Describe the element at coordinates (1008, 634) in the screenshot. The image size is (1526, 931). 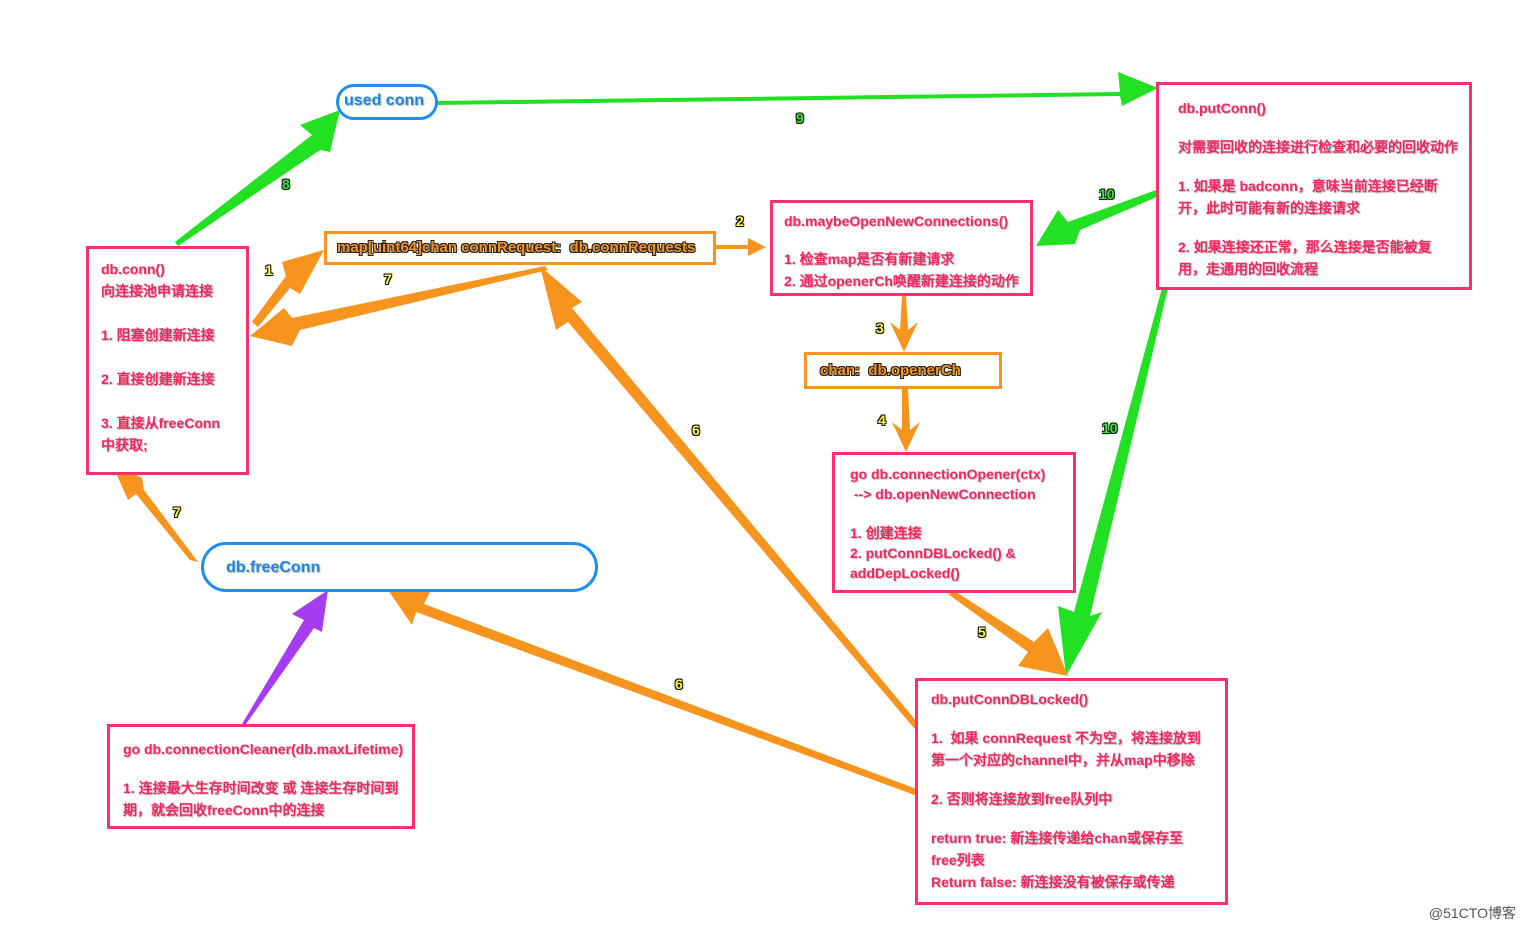
I see `arrow-5-opener-to-putconndblocked` at that location.